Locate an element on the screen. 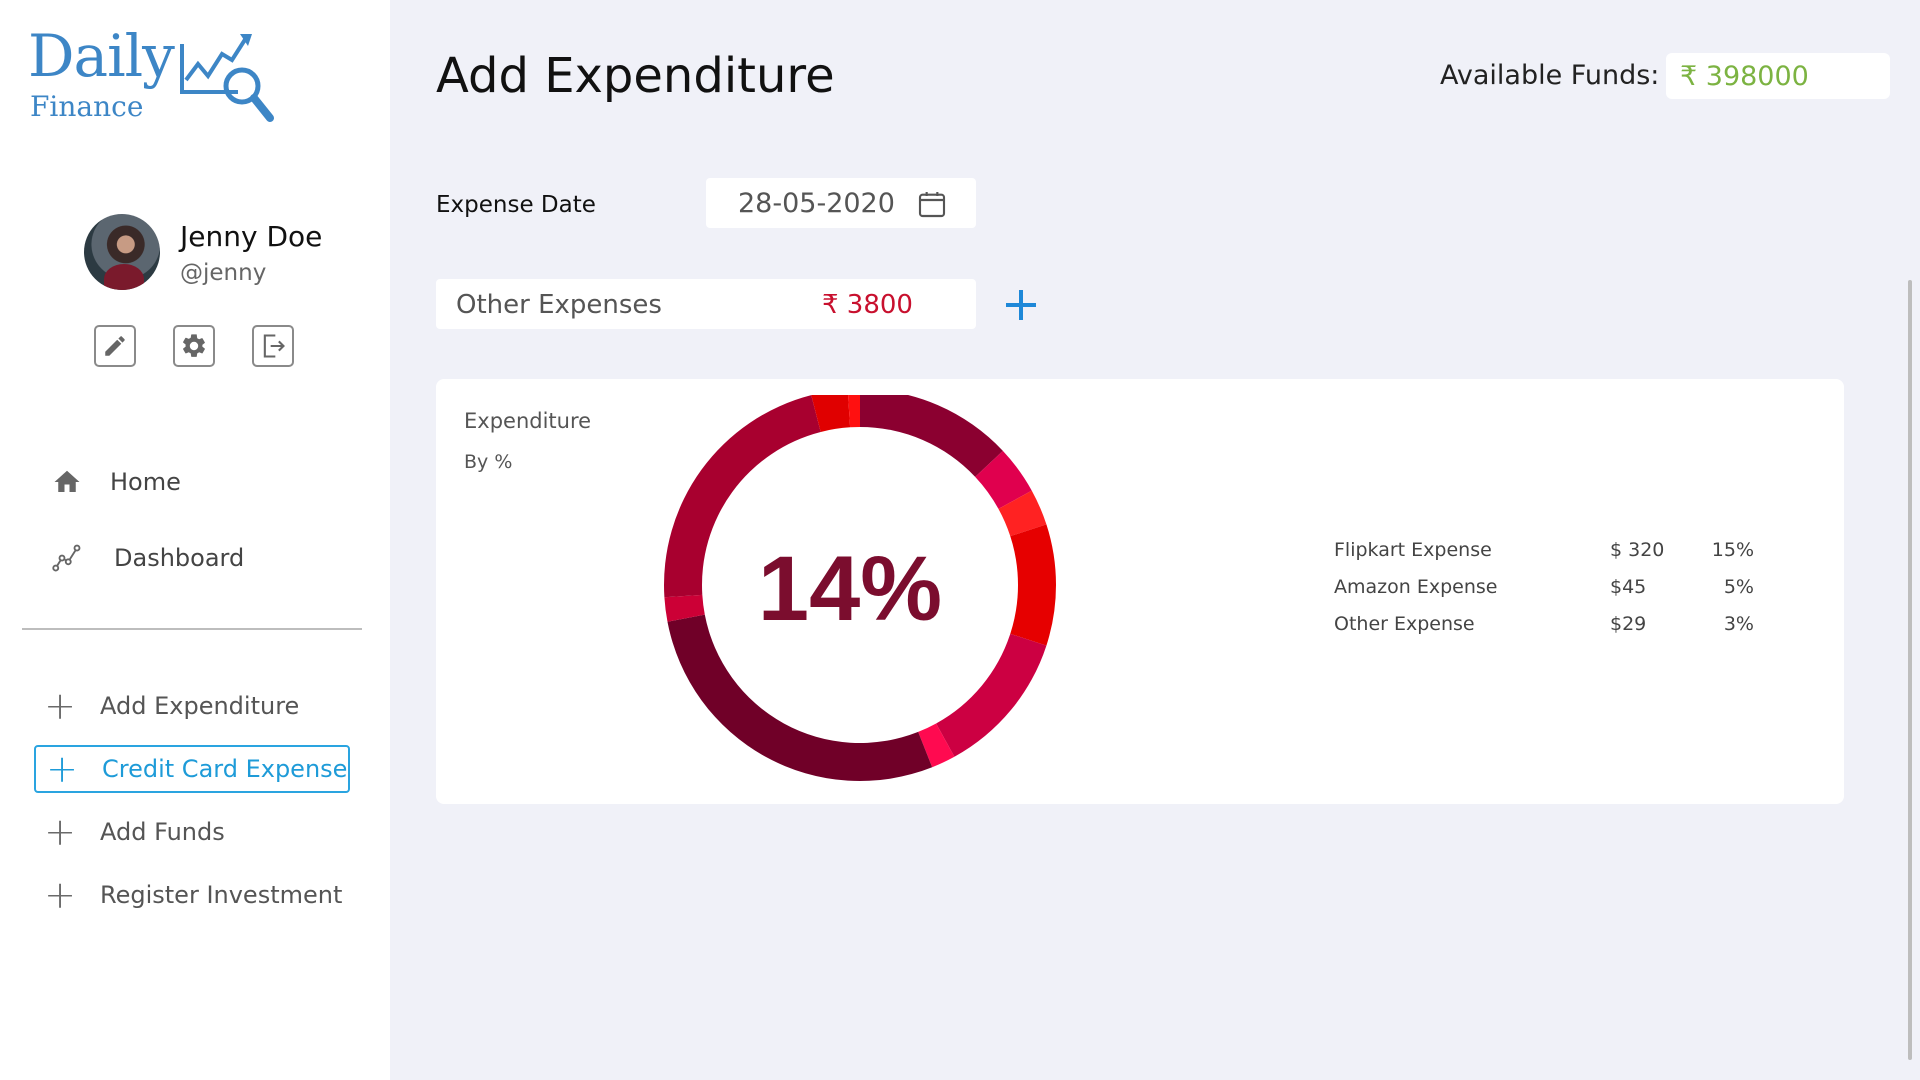  pencil-icon is located at coordinates (115, 346).